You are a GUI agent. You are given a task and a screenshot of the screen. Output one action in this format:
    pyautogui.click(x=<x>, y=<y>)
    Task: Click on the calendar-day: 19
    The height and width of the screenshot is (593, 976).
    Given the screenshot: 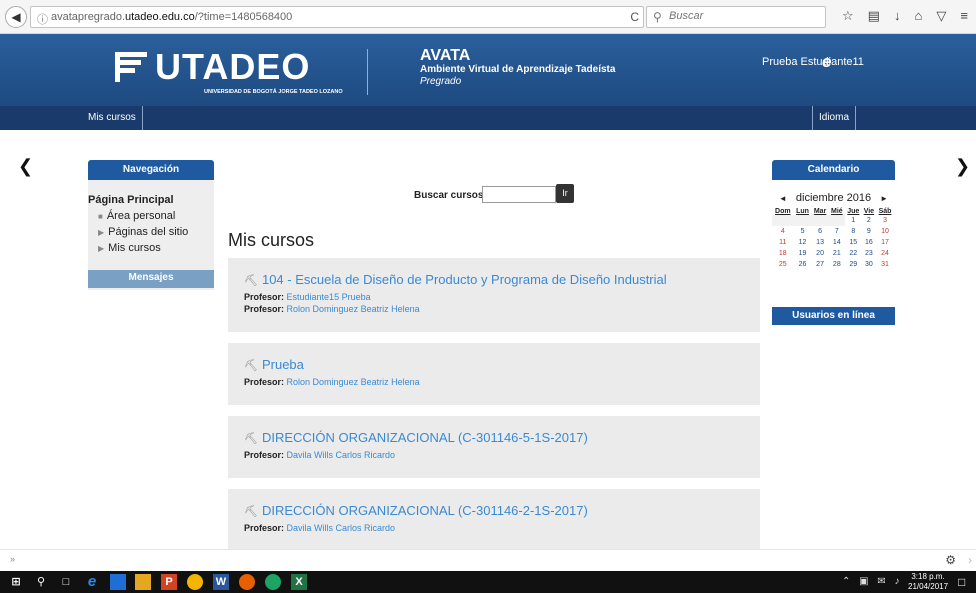 What is the action you would take?
    pyautogui.click(x=803, y=253)
    